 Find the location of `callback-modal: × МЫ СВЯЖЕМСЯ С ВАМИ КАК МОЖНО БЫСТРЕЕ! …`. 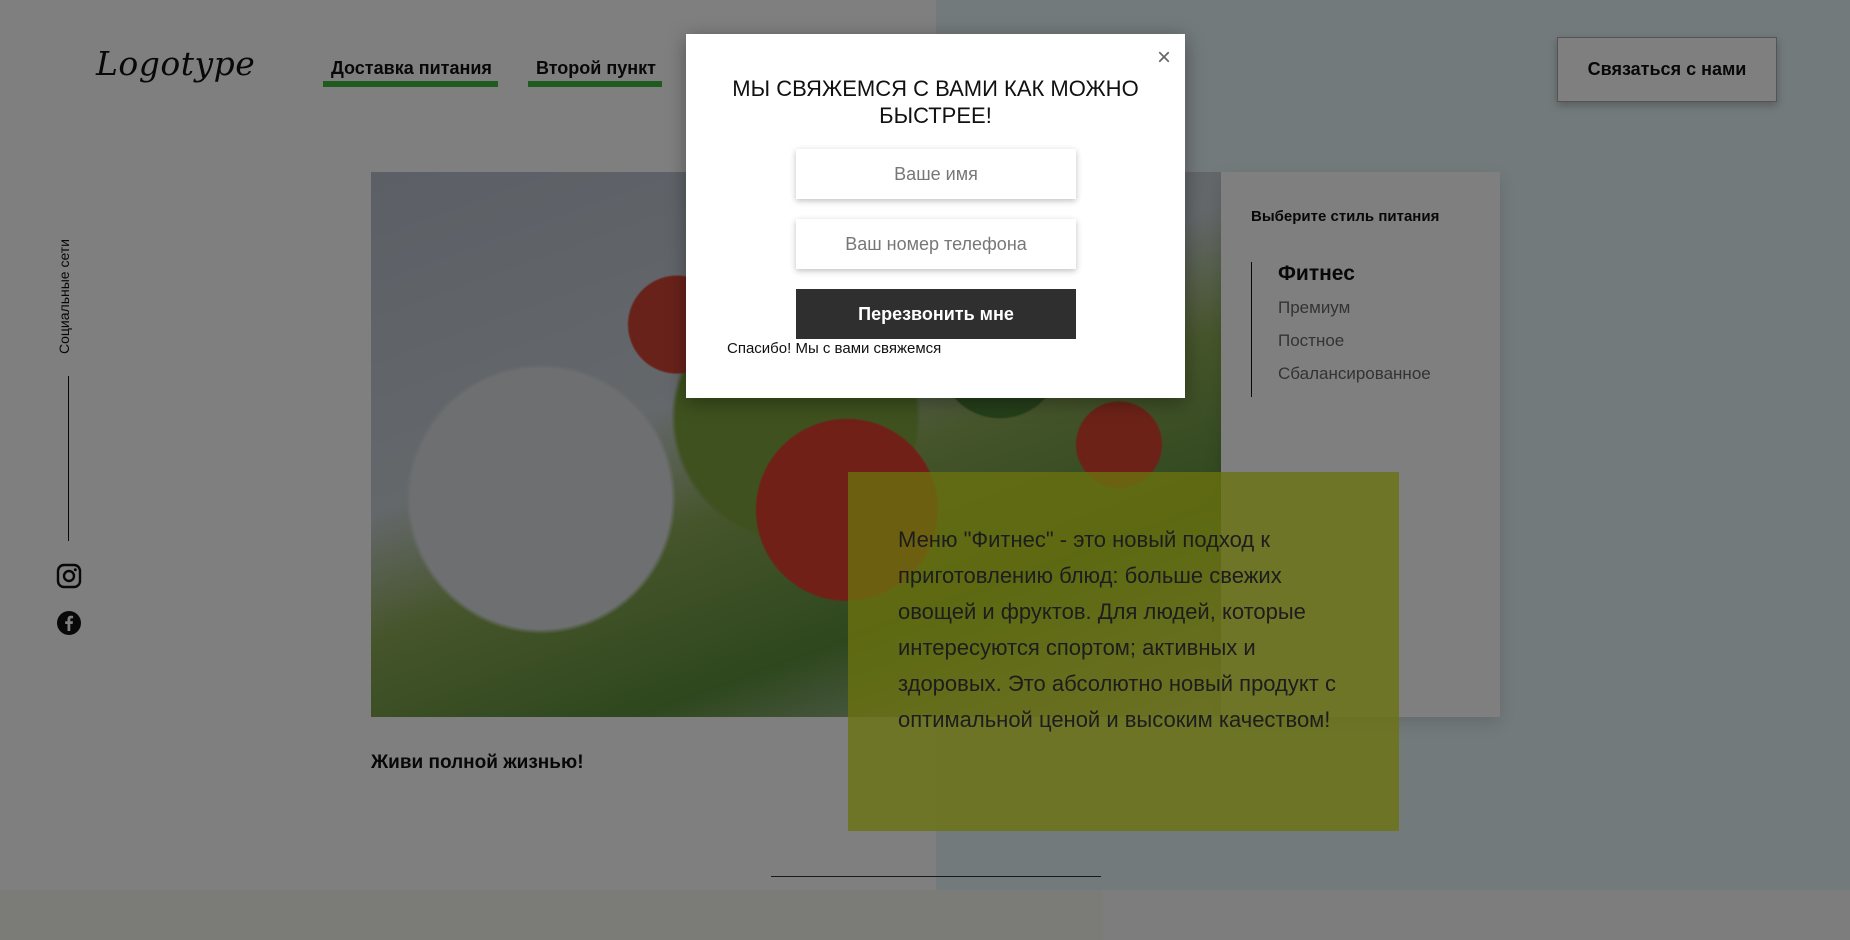

callback-modal: × МЫ СВЯЖЕМСЯ С ВАМИ КАК МОЖНО БЫСТРЕЕ! … is located at coordinates (935, 216).